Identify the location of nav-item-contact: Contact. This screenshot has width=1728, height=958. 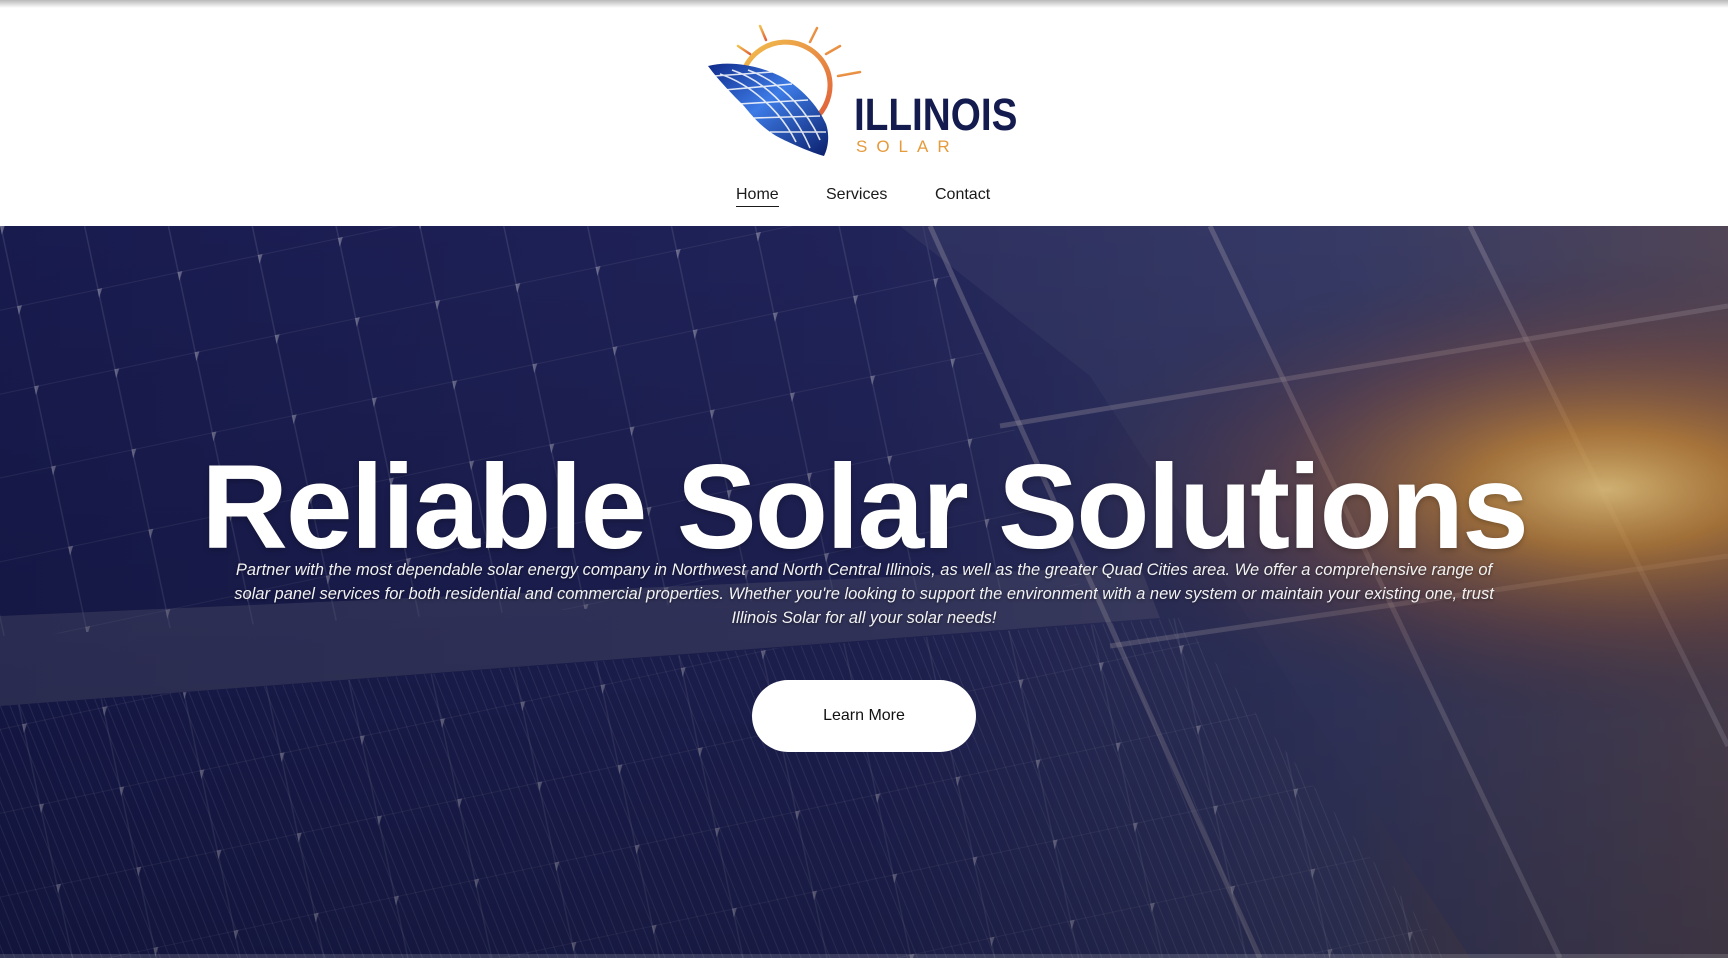
(962, 195).